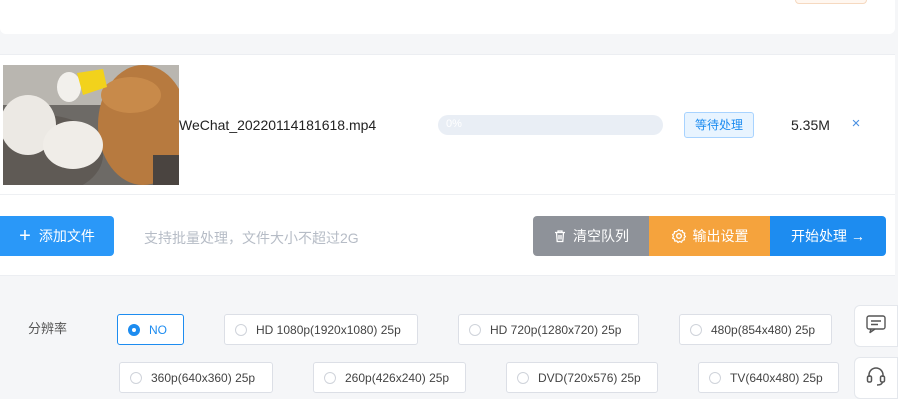 Image resolution: width=898 pixels, height=399 pixels. I want to click on resolution-option-360p: 360p(640x360) 25p, so click(196, 377).